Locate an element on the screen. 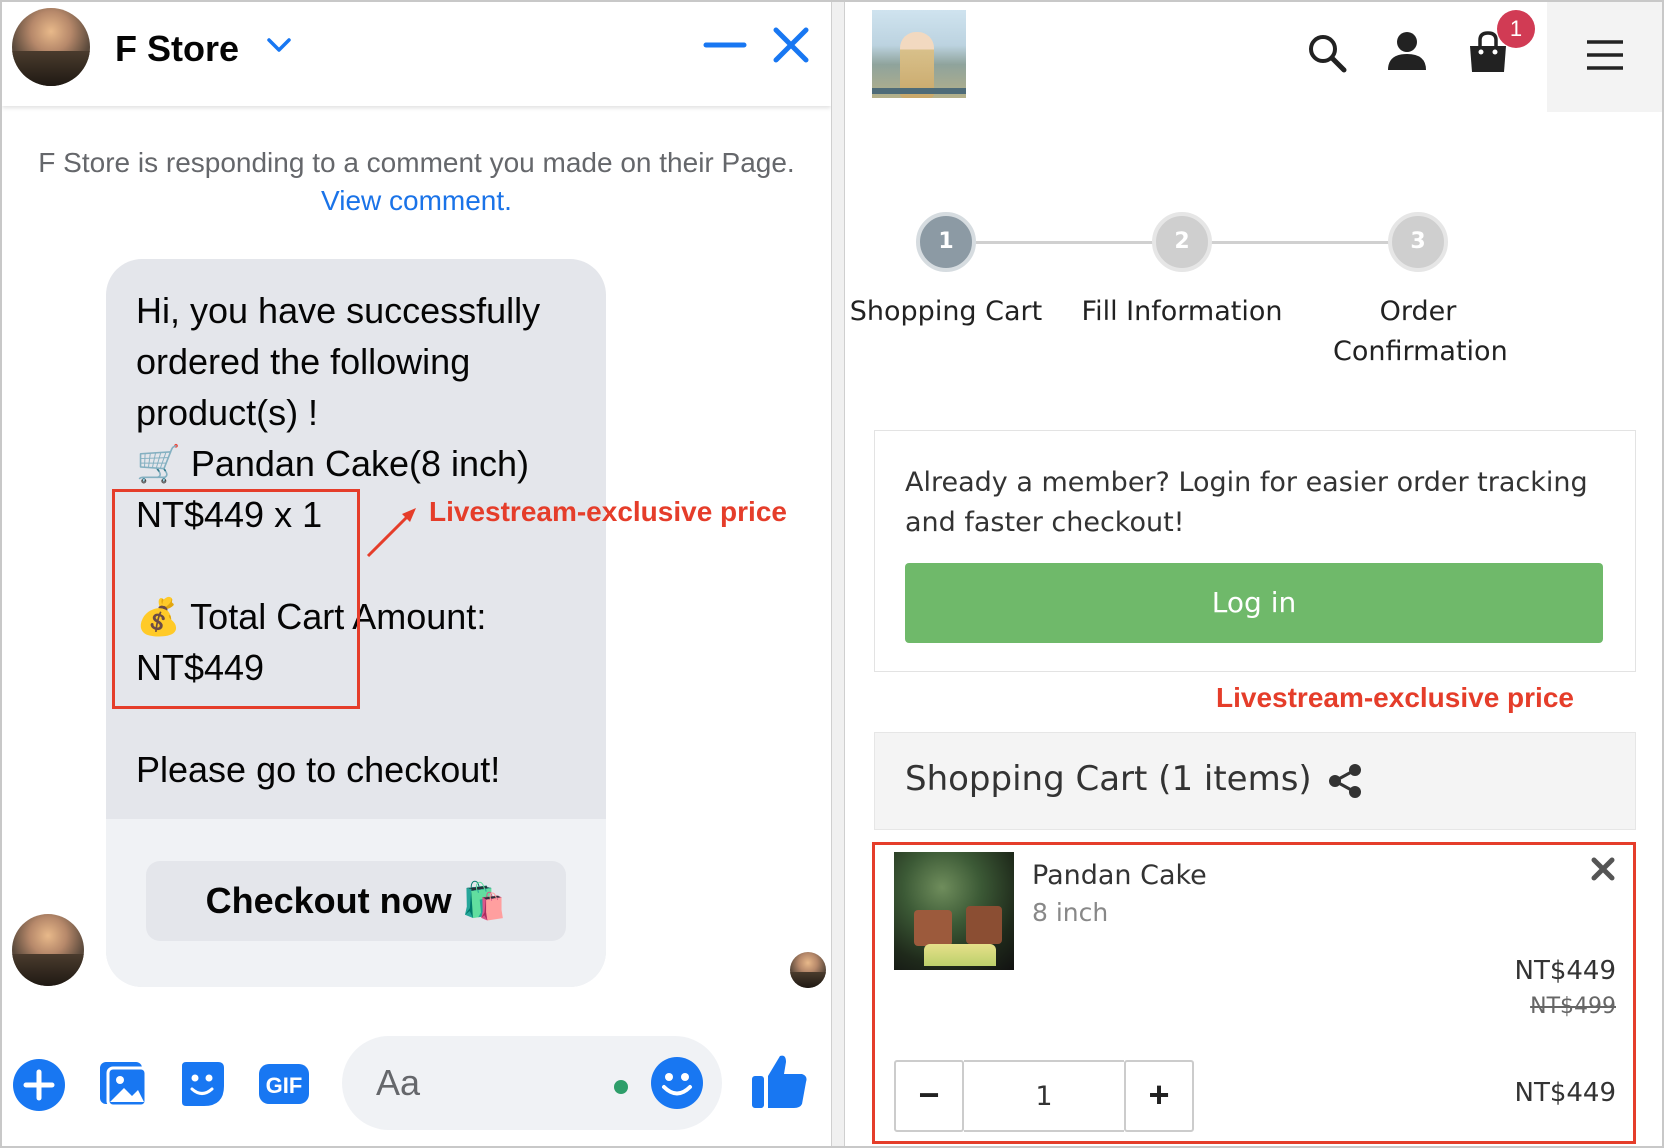 The height and width of the screenshot is (1148, 1664). image-icon is located at coordinates (124, 1084).